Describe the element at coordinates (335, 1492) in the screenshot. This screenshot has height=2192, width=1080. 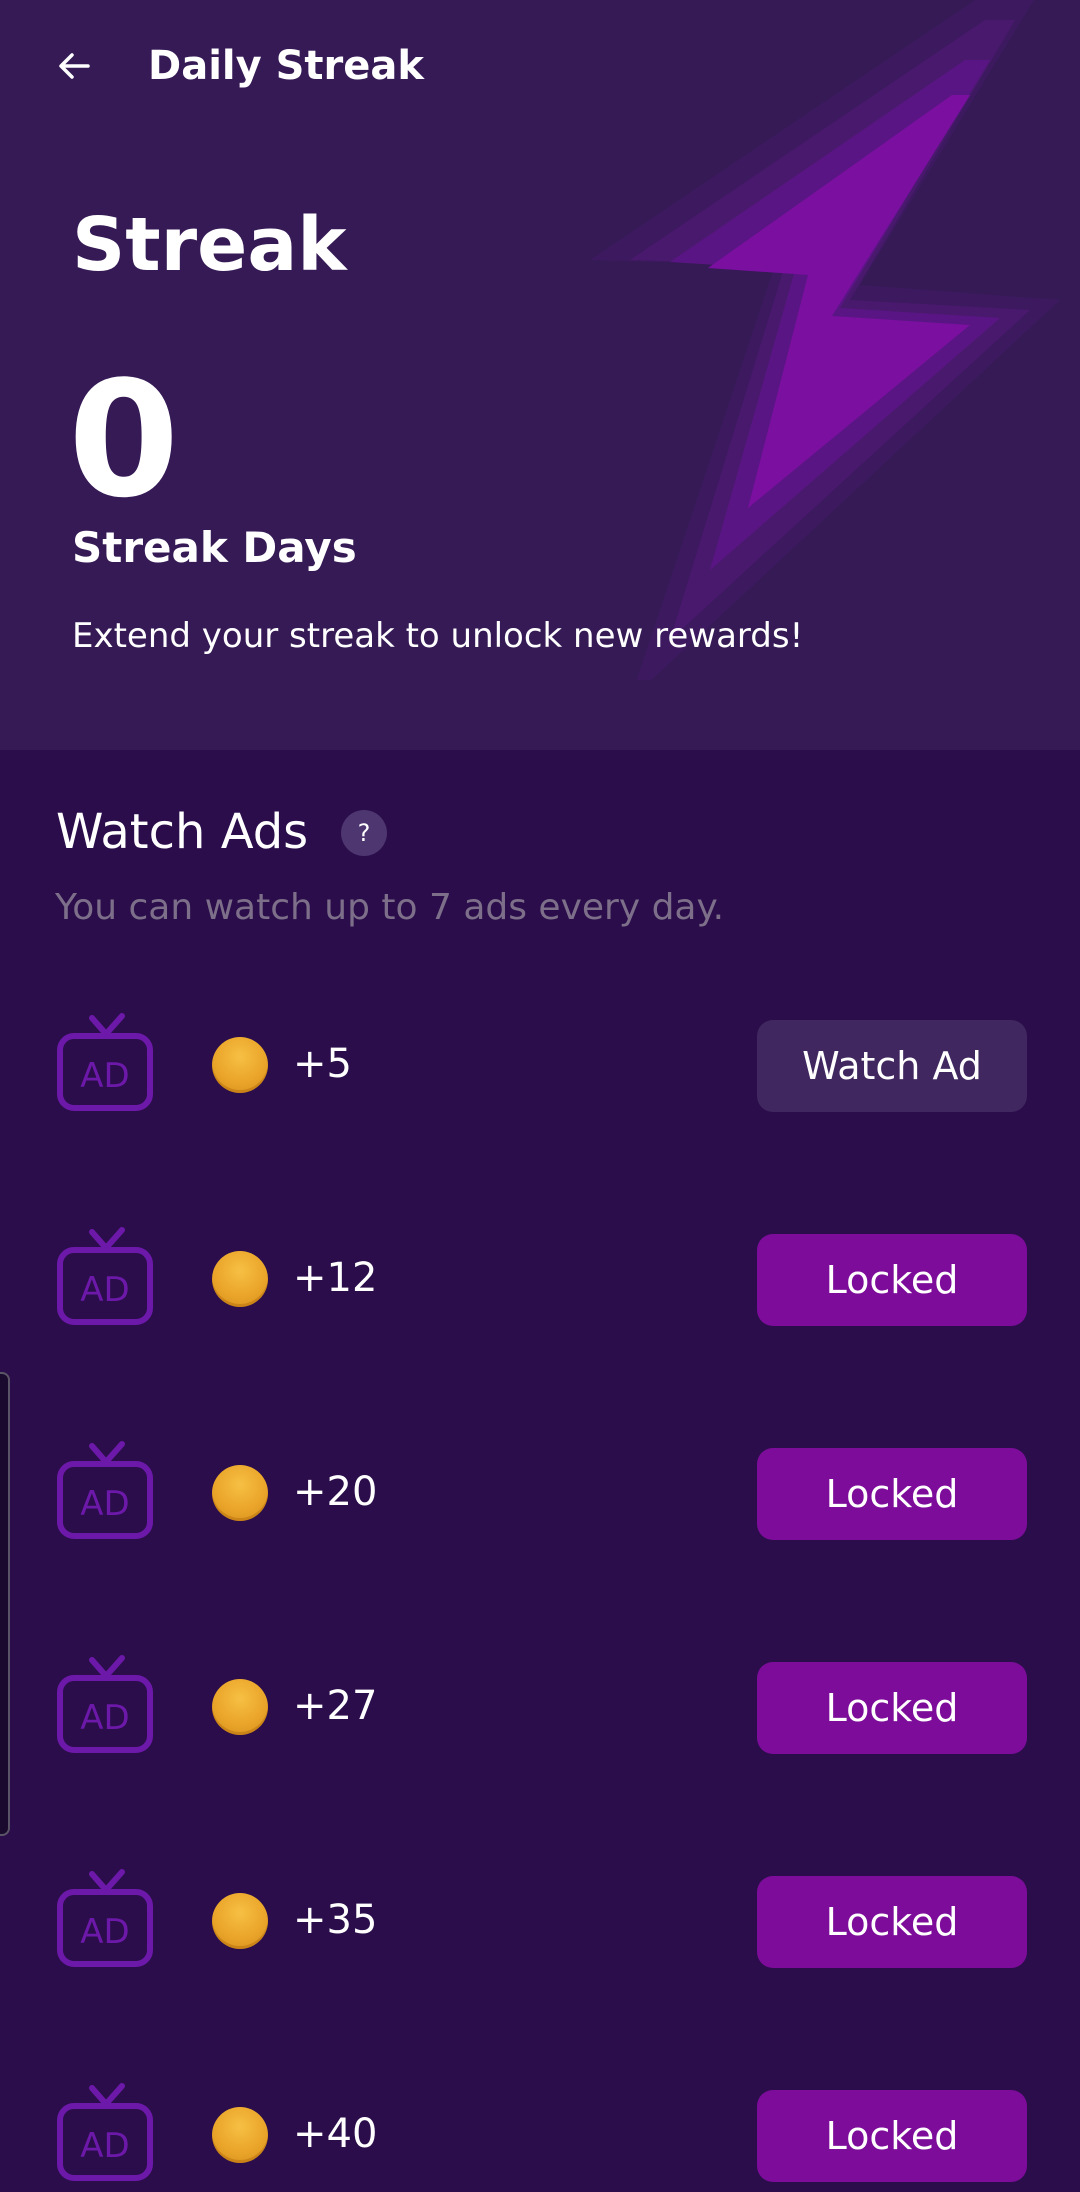
I see `reward-amount: +20` at that location.